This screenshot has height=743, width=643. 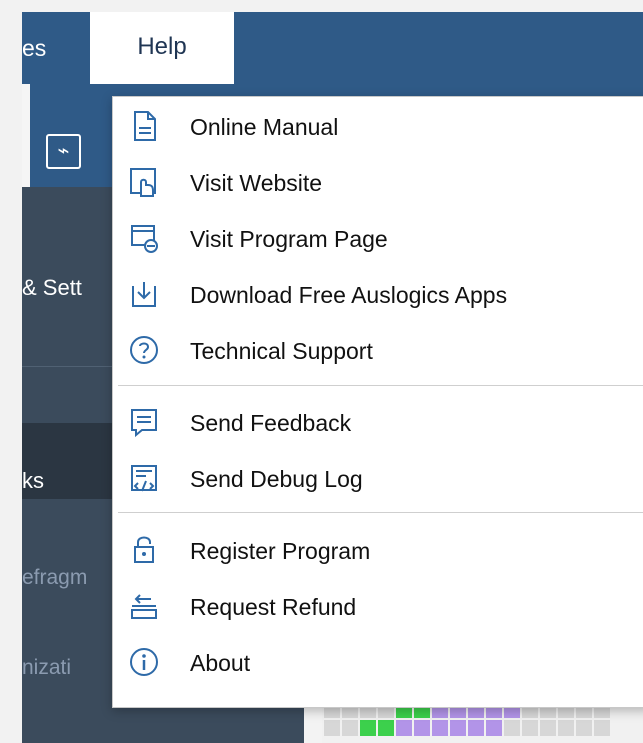 What do you see at coordinates (57, 48) in the screenshot?
I see `menu-item-truncated: es` at bounding box center [57, 48].